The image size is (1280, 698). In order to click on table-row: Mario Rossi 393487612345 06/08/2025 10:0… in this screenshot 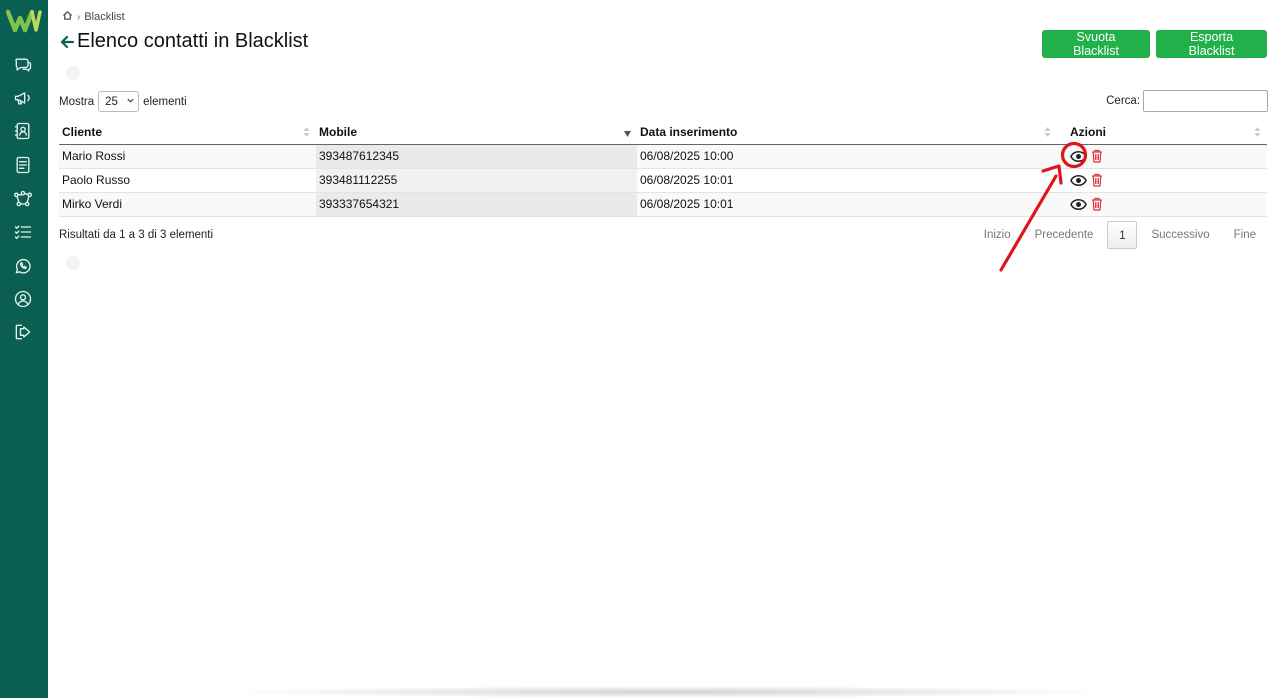, I will do `click(663, 156)`.